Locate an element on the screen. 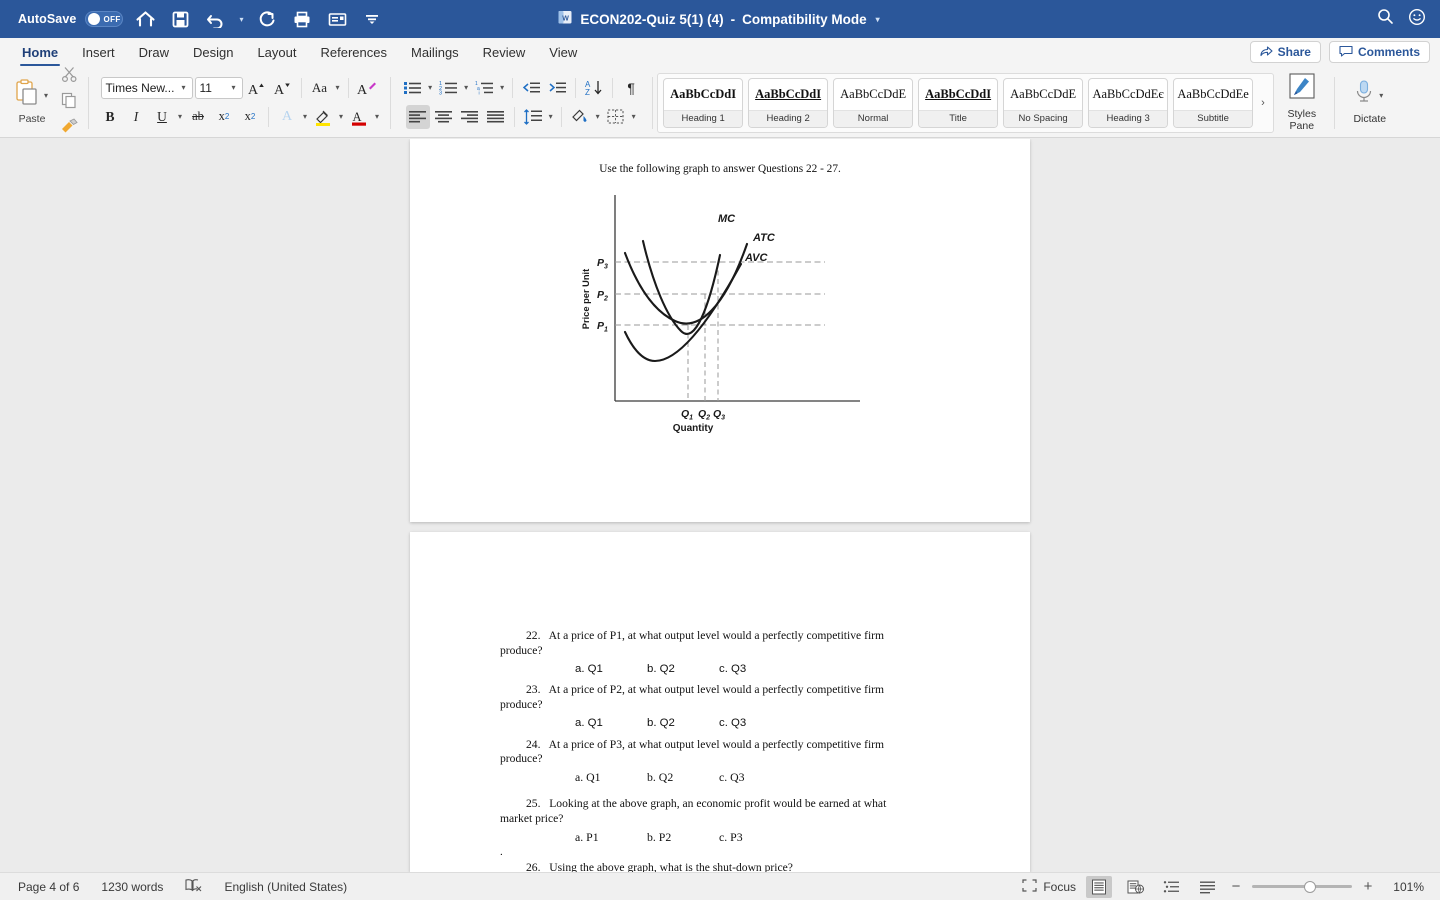 The height and width of the screenshot is (900, 1440). numbering-icon: 123 is located at coordinates (448, 88).